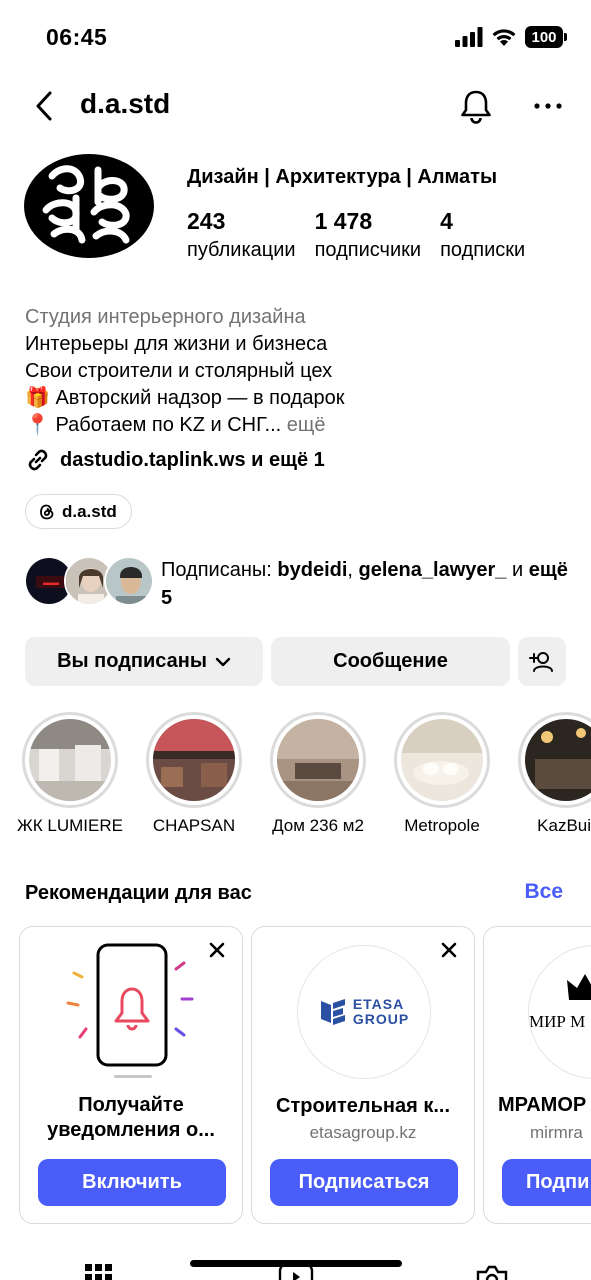 The width and height of the screenshot is (591, 1280). Describe the element at coordinates (38, 460) in the screenshot. I see `link-icon` at that location.